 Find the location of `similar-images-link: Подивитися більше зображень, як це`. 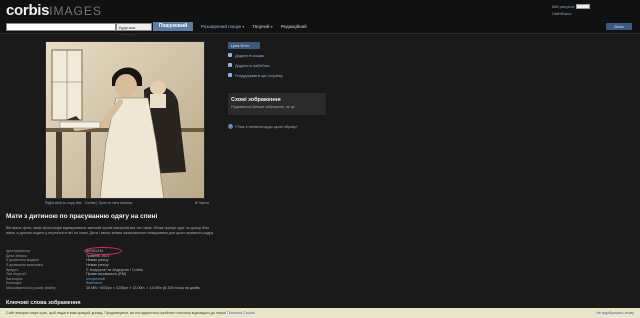

similar-images-link: Подивитися більше зображень, як це is located at coordinates (277, 107).